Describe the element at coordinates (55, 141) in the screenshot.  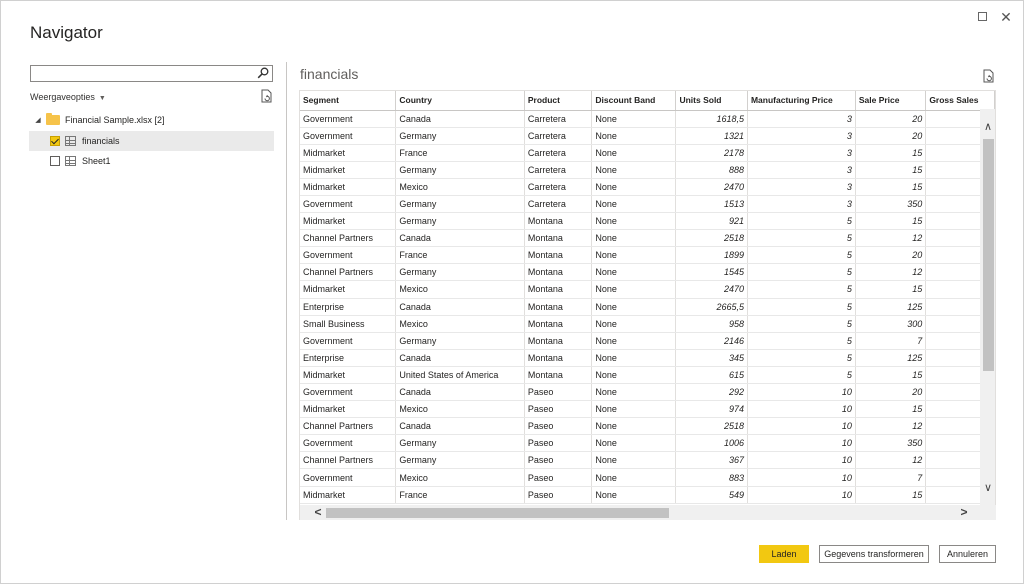
I see `checkbox-financials` at that location.